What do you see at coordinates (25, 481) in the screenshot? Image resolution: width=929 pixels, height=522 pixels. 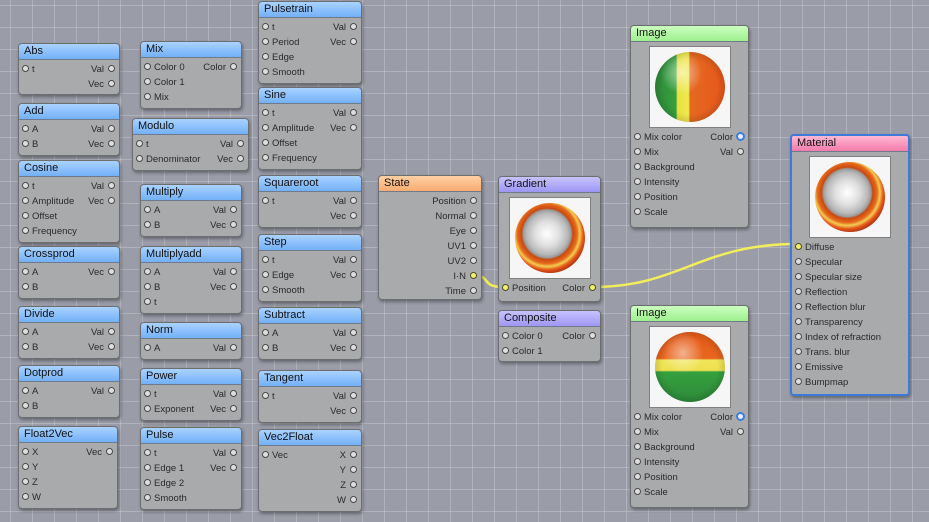 I see `input-socket-z` at bounding box center [25, 481].